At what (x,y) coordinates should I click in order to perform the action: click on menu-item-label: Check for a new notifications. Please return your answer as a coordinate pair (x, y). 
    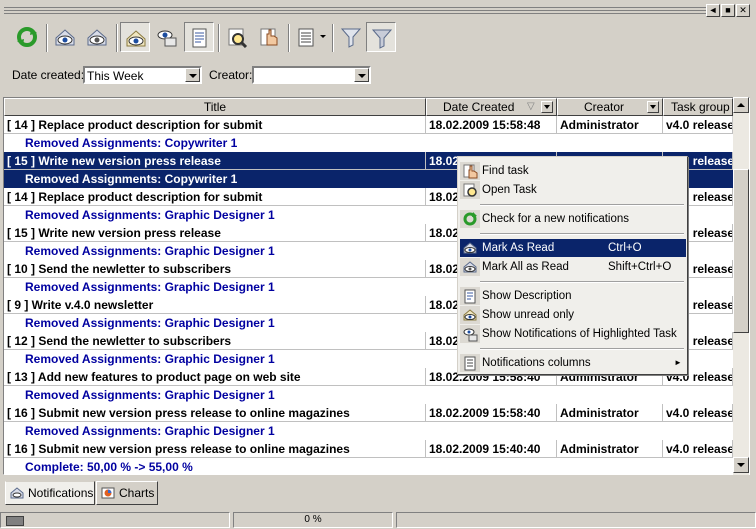
    Looking at the image, I should click on (556, 219).